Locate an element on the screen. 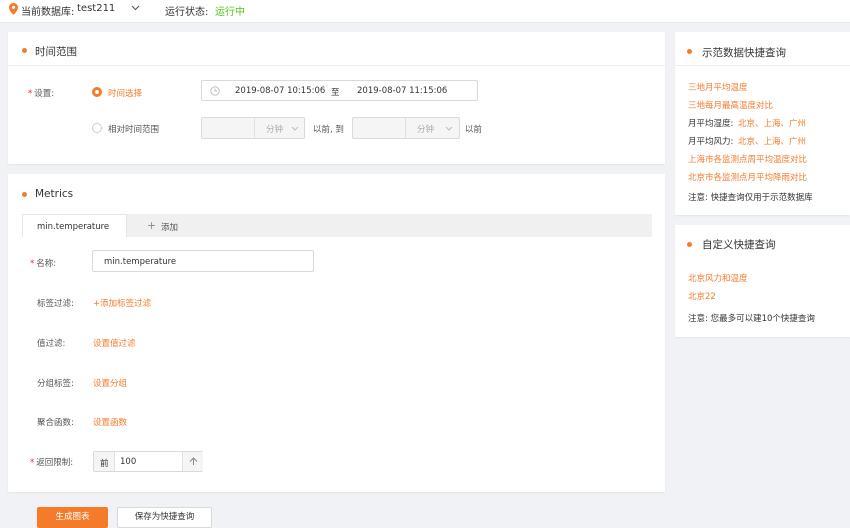 The width and height of the screenshot is (850, 528). demo-query-6: 北京市各监测点月平均降雨对比 is located at coordinates (747, 177).